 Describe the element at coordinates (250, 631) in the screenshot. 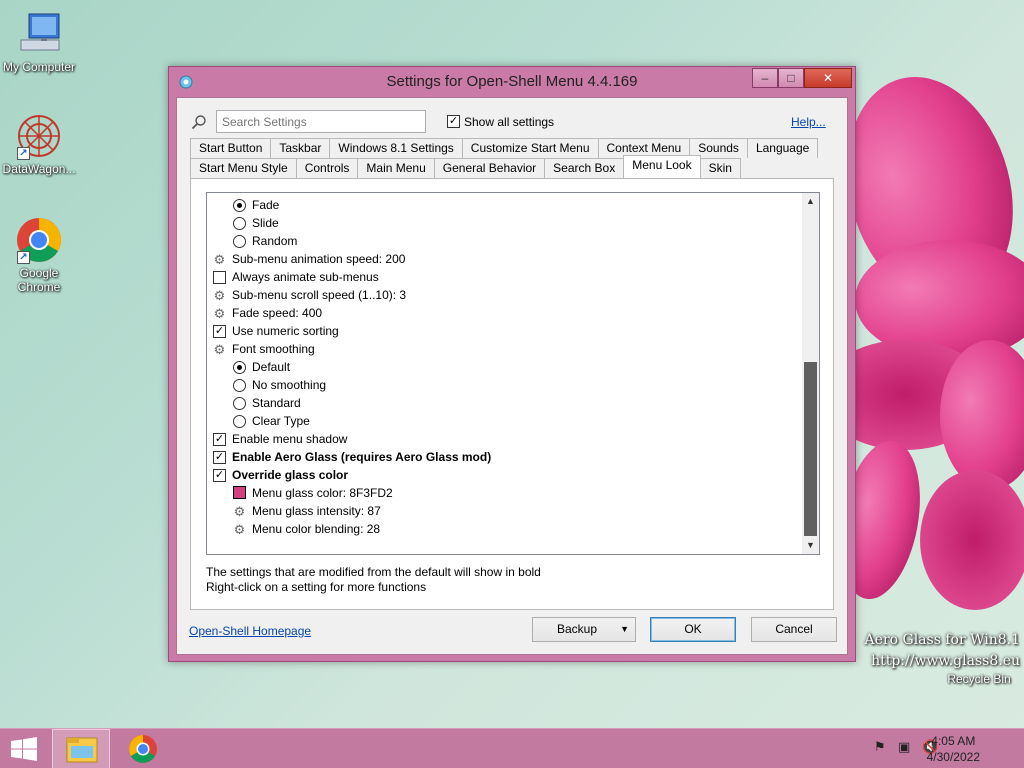

I see `open-shell-homepage-link: Open-Shell Homepage` at that location.